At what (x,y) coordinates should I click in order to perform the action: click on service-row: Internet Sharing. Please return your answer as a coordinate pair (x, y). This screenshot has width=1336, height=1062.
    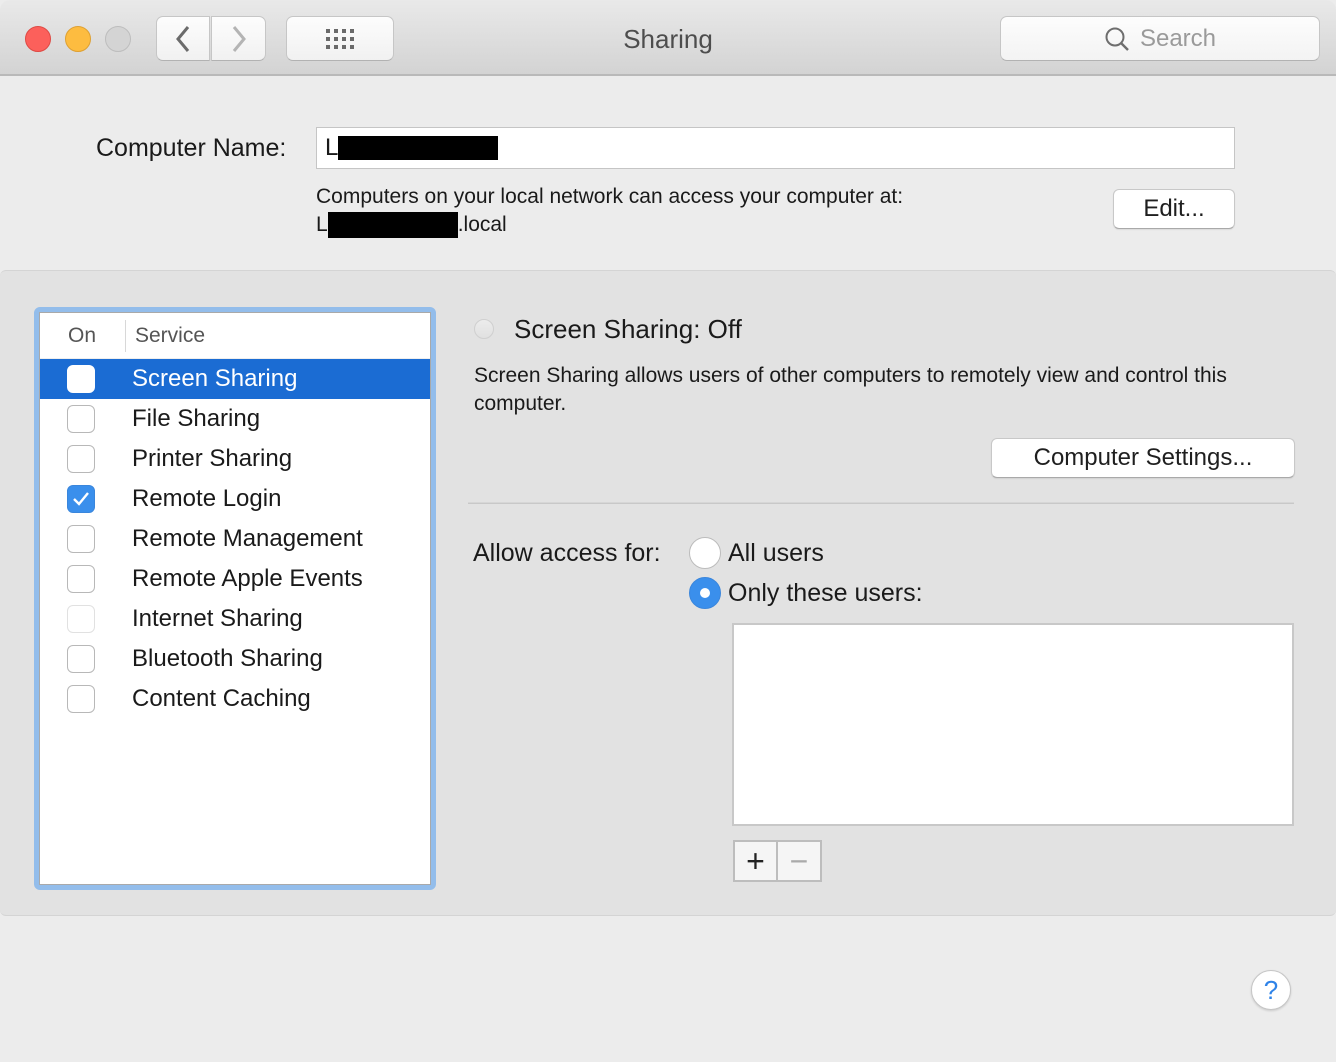
    Looking at the image, I should click on (235, 619).